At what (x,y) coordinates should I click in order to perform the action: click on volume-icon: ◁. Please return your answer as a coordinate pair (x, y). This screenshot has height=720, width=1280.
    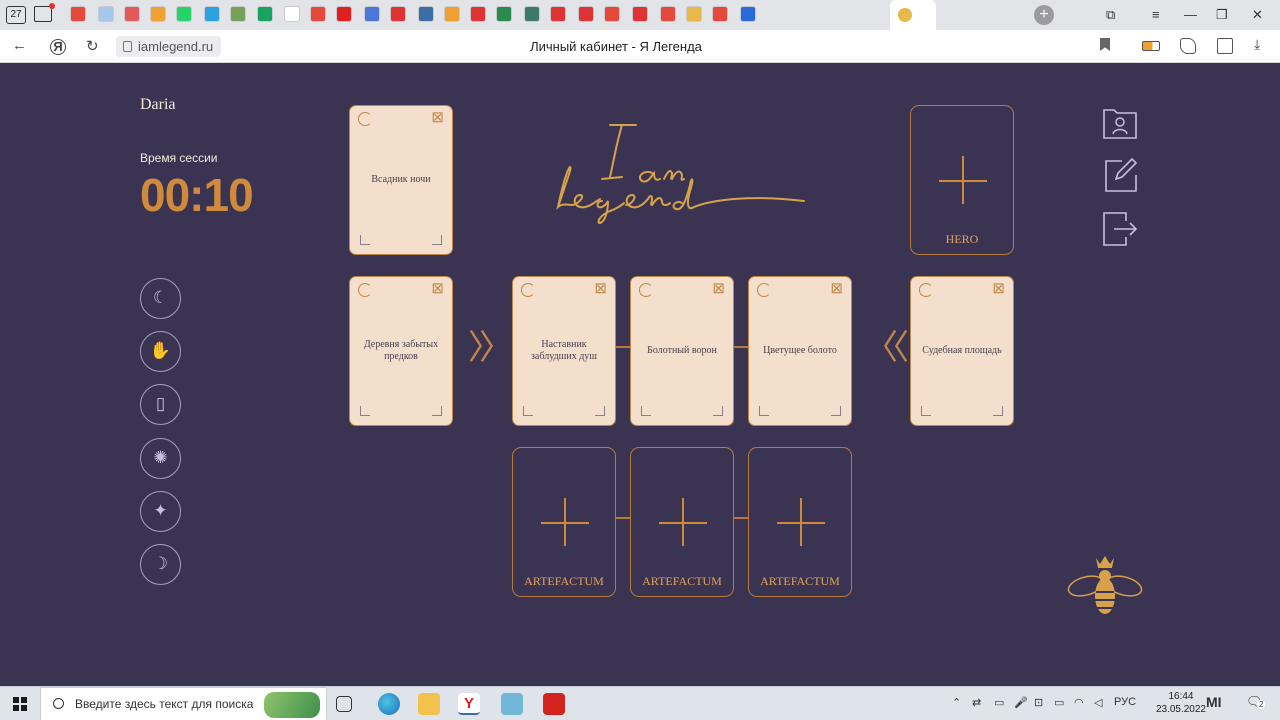
    Looking at the image, I should click on (1098, 702).